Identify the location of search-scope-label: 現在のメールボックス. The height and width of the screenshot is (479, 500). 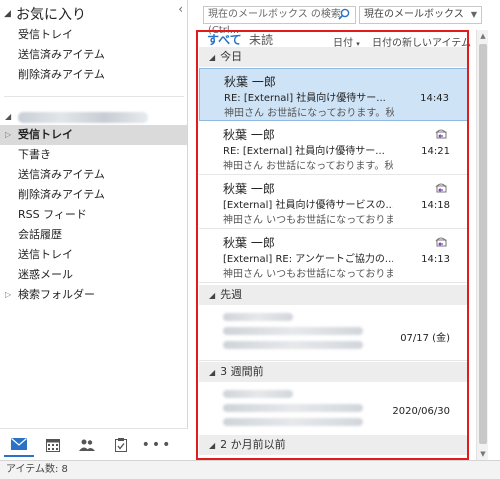
(414, 14).